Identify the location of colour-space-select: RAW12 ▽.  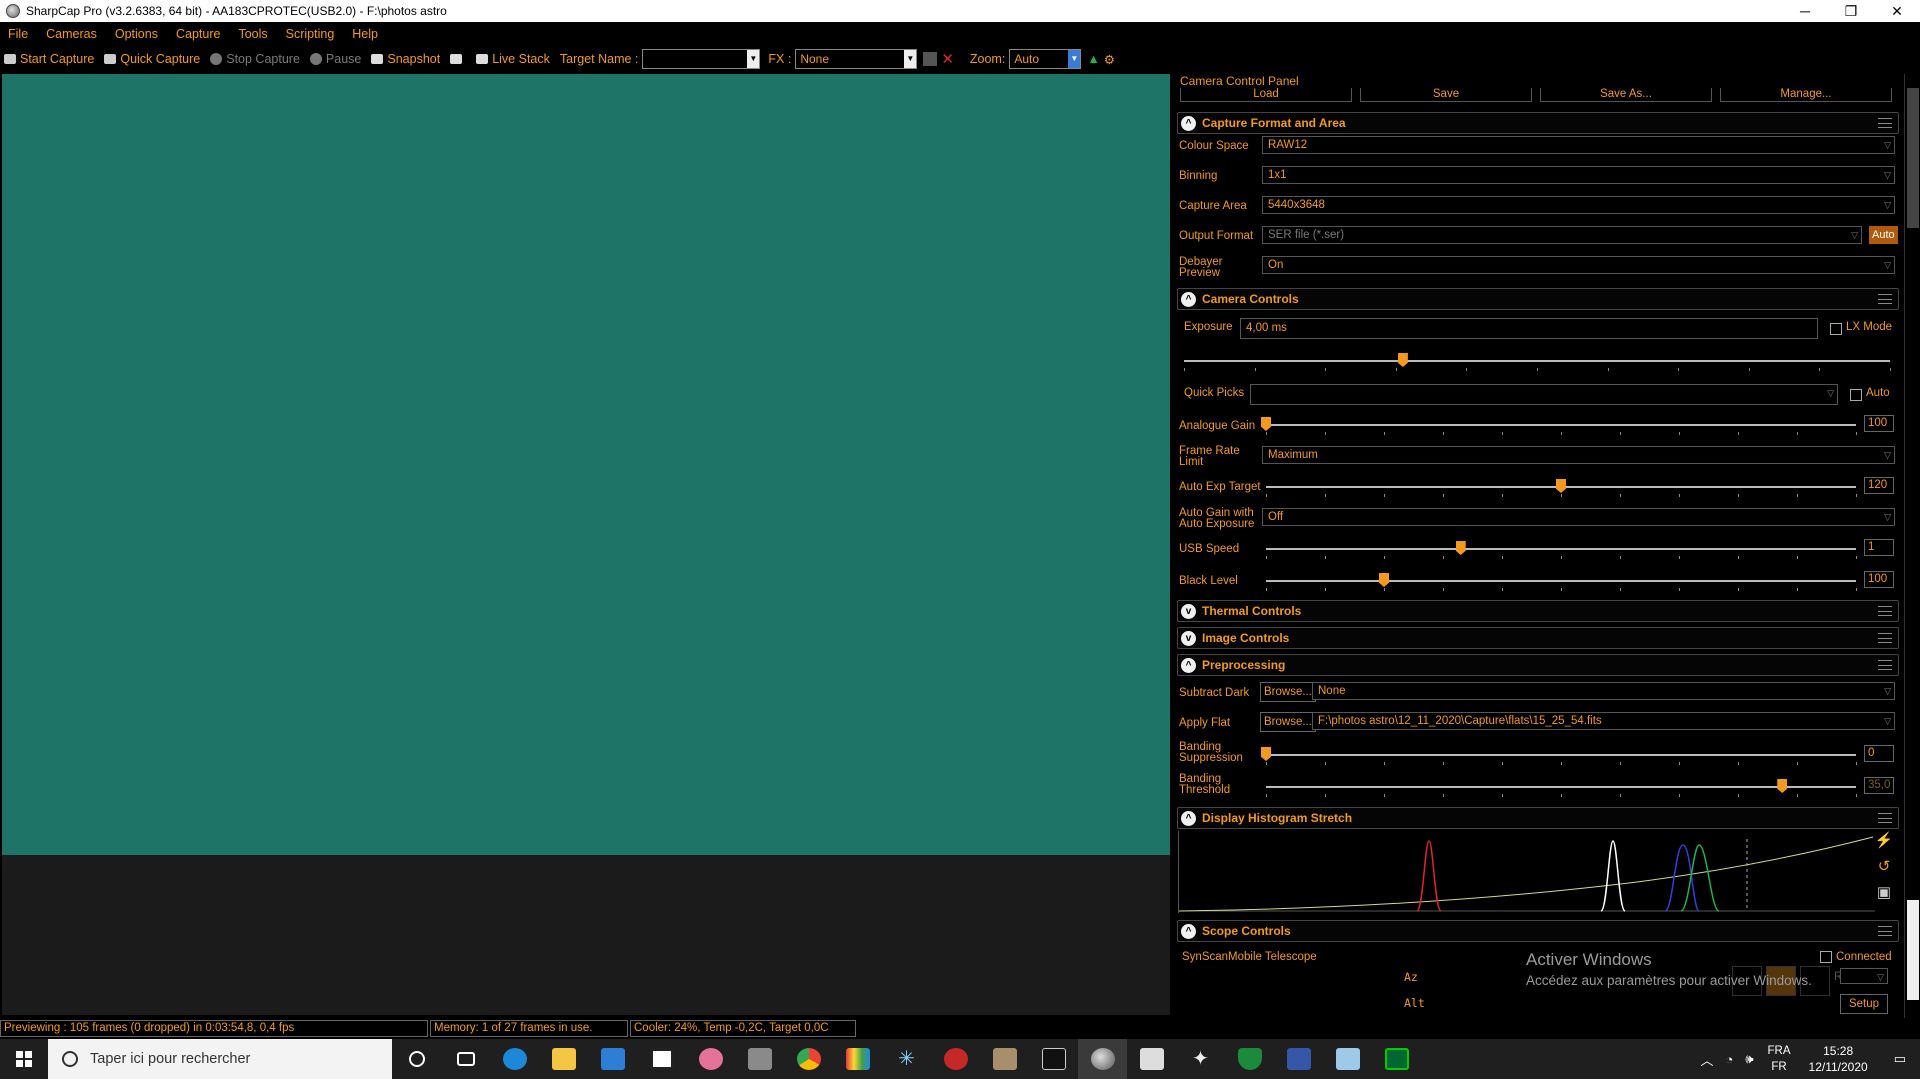
(1578, 145).